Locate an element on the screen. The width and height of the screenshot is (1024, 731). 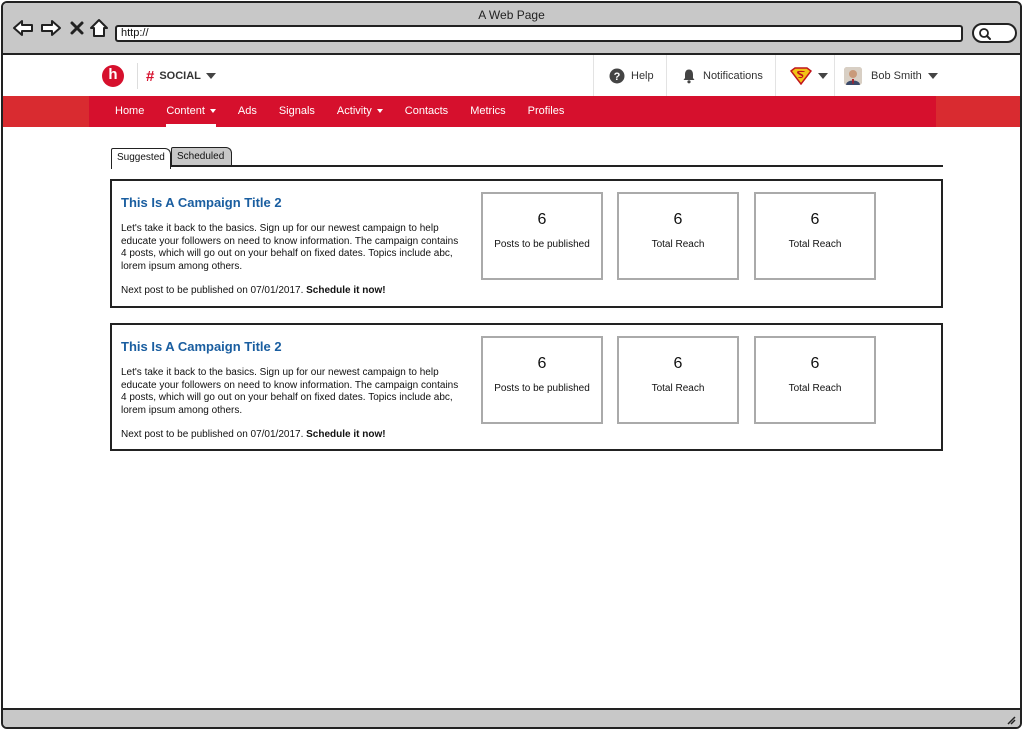
nav-item-label: Activity is located at coordinates (354, 111).